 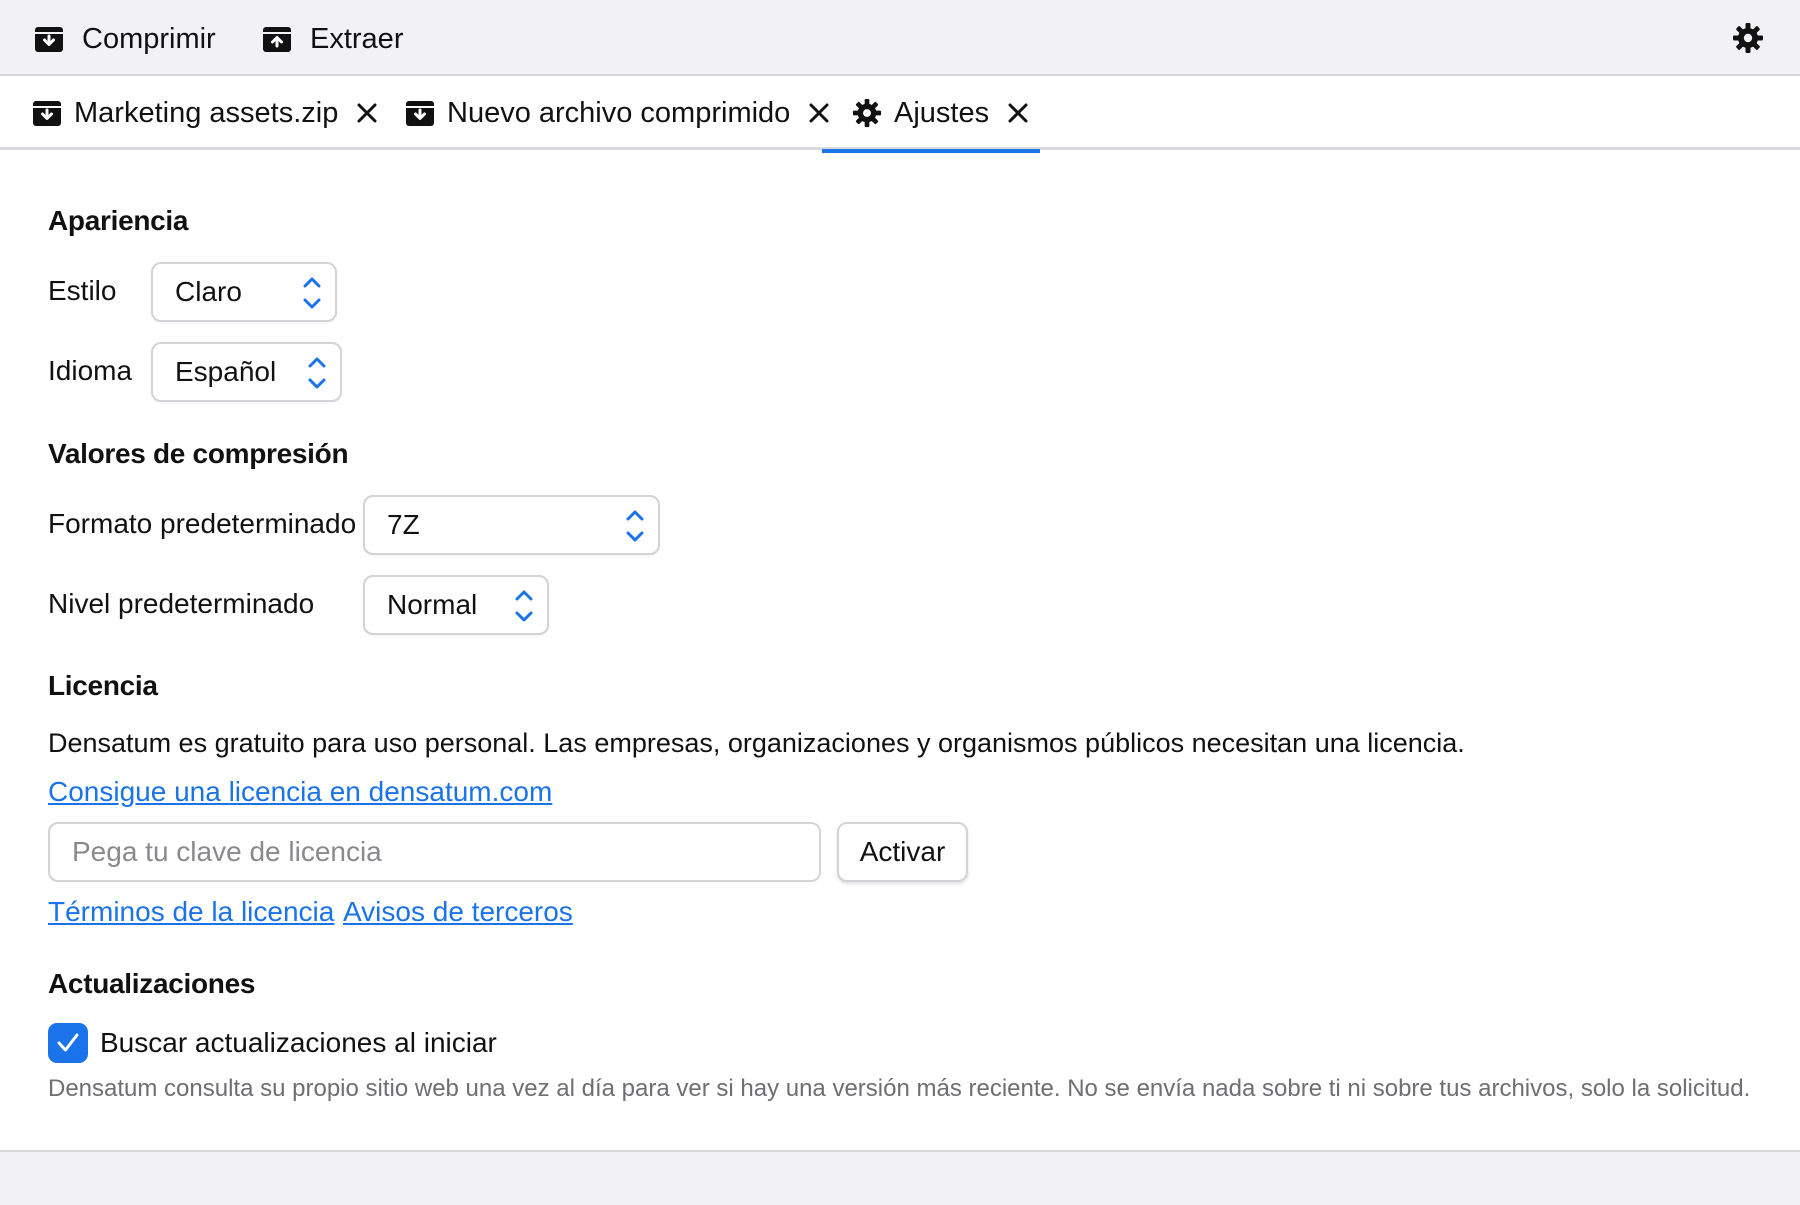 What do you see at coordinates (458, 912) in the screenshot?
I see `third-party-notices-link: Avisos de terceros` at bounding box center [458, 912].